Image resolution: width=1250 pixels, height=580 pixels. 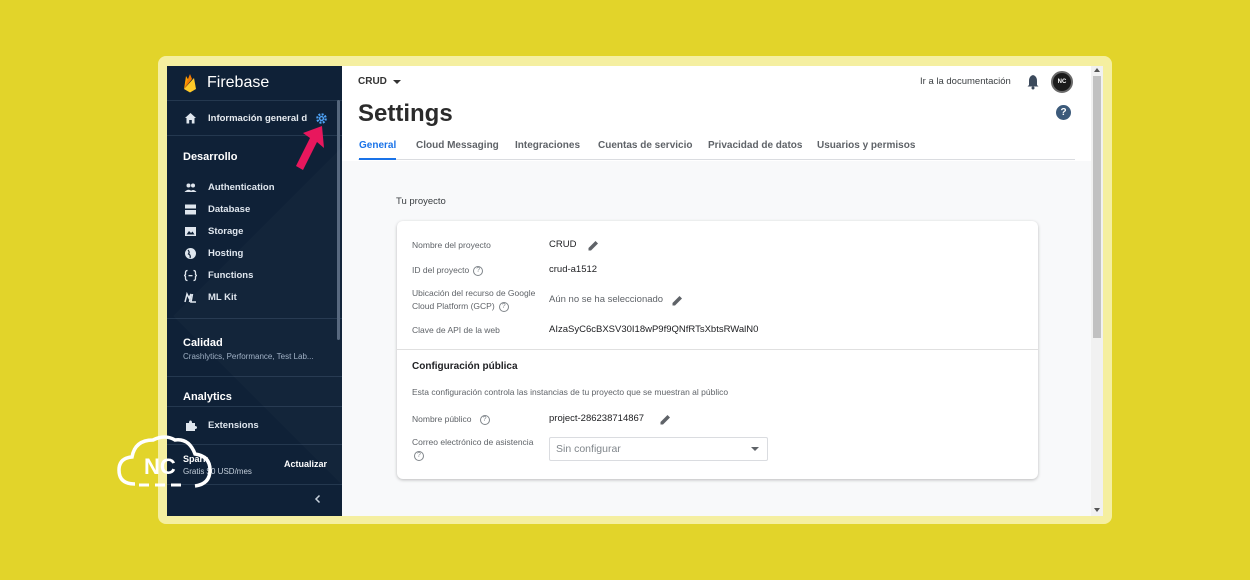 What do you see at coordinates (563, 244) in the screenshot?
I see `project-name-value: CRUD` at bounding box center [563, 244].